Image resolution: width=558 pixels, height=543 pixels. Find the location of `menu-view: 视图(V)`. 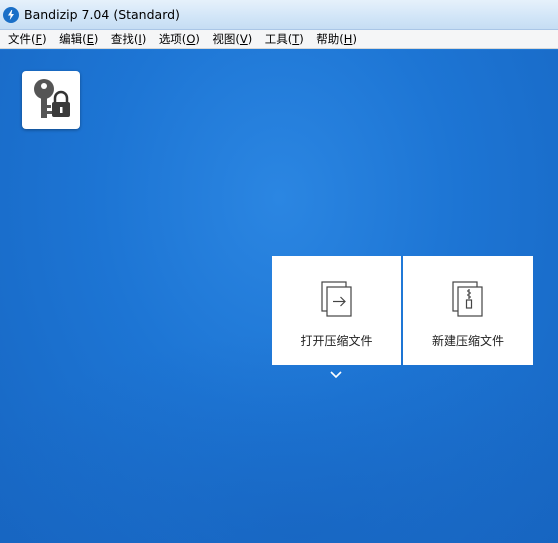

menu-view: 视图(V) is located at coordinates (232, 39).